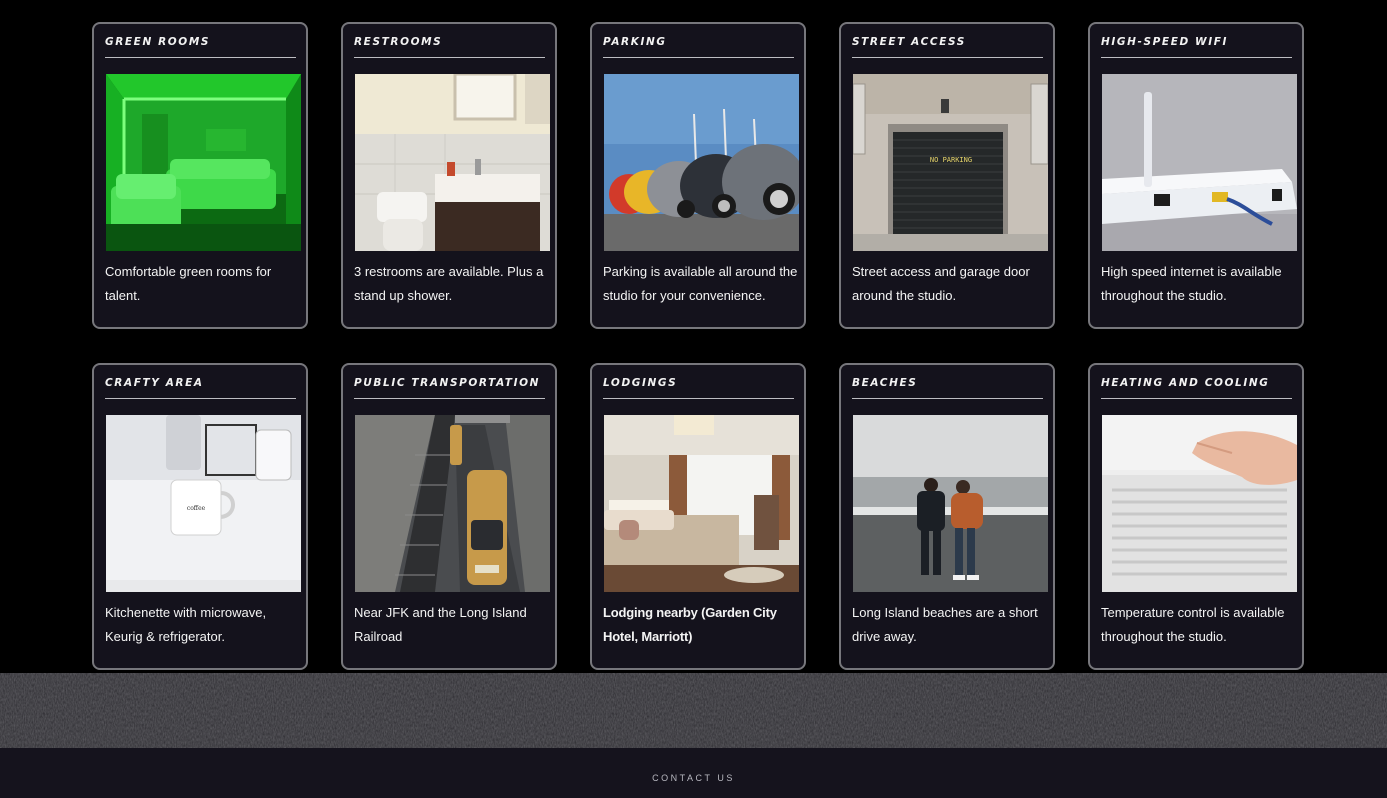 This screenshot has width=1387, height=798. What do you see at coordinates (701, 162) in the screenshot?
I see `parking-photo` at bounding box center [701, 162].